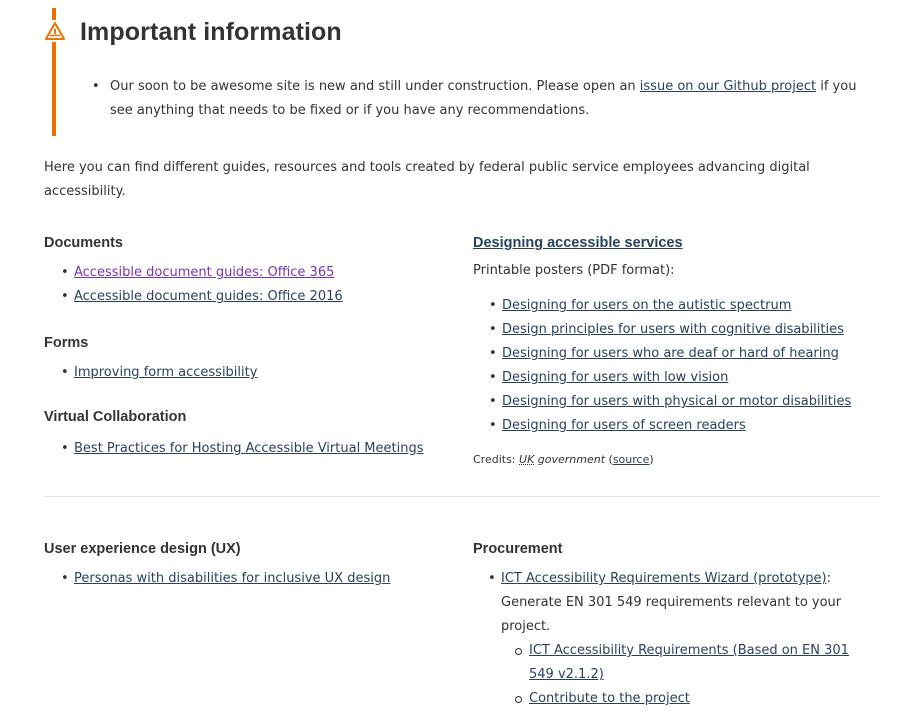 This screenshot has height=711, width=903. I want to click on warning-icon, so click(55, 31).